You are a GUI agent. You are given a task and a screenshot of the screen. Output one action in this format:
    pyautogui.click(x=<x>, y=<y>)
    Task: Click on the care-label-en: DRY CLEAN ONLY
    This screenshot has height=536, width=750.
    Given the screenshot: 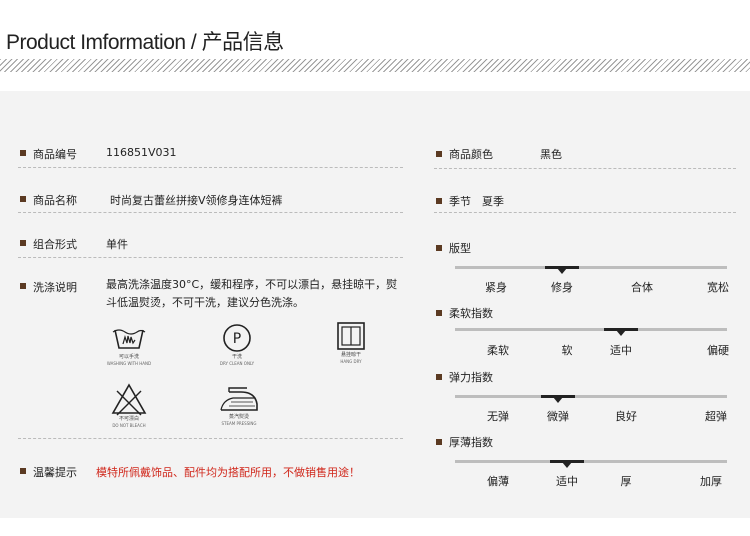 What is the action you would take?
    pyautogui.click(x=237, y=363)
    